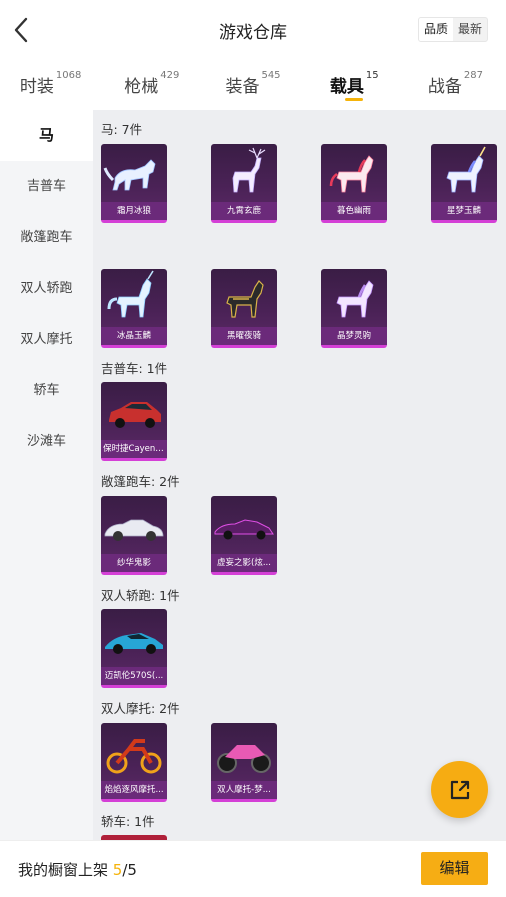 This screenshot has height=897, width=506. I want to click on sort-newest: 最新, so click(470, 29).